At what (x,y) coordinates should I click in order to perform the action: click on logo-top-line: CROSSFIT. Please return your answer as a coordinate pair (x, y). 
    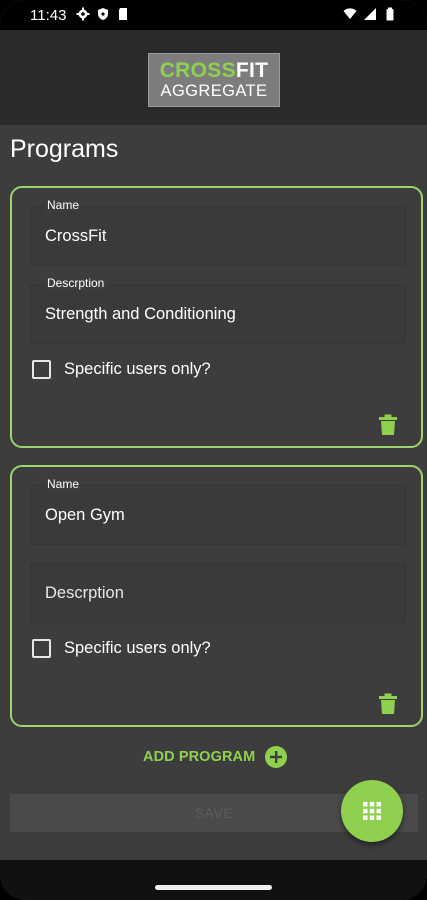
    Looking at the image, I should click on (214, 71).